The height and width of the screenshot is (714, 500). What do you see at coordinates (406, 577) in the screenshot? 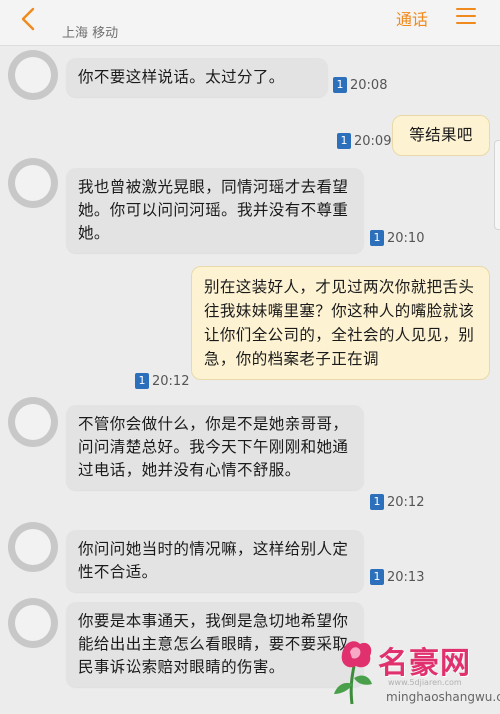
I see `message-time: 20:13` at bounding box center [406, 577].